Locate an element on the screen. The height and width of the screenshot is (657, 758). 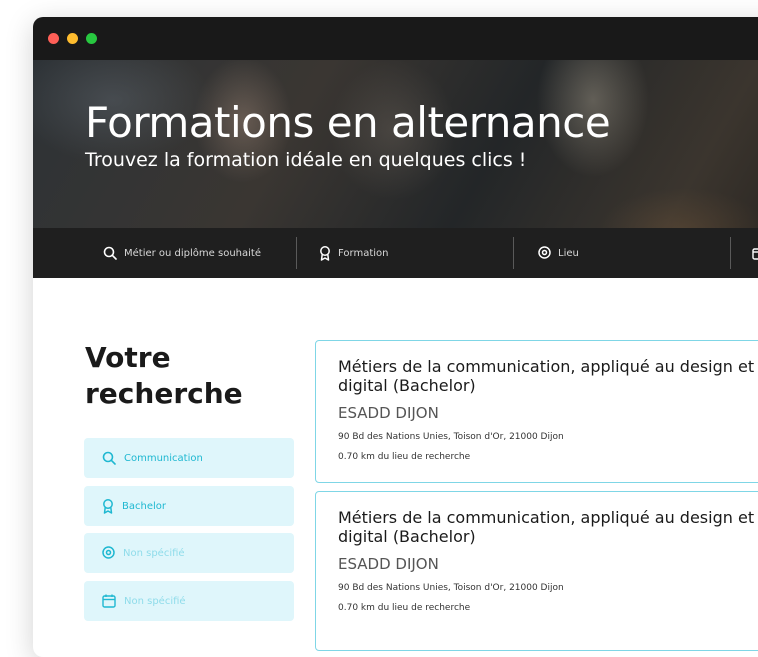
filter-date: Non spécifié is located at coordinates (189, 601).